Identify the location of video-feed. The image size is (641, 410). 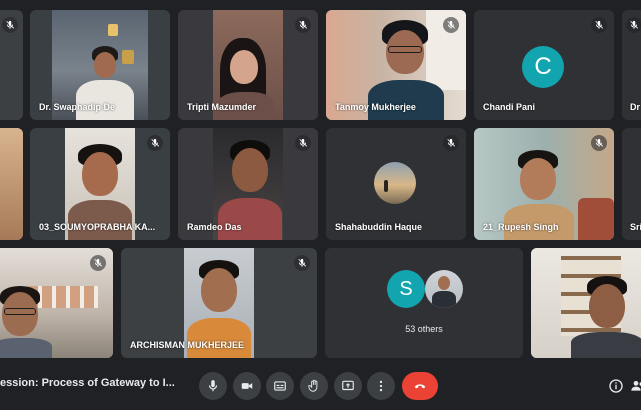
(11, 184).